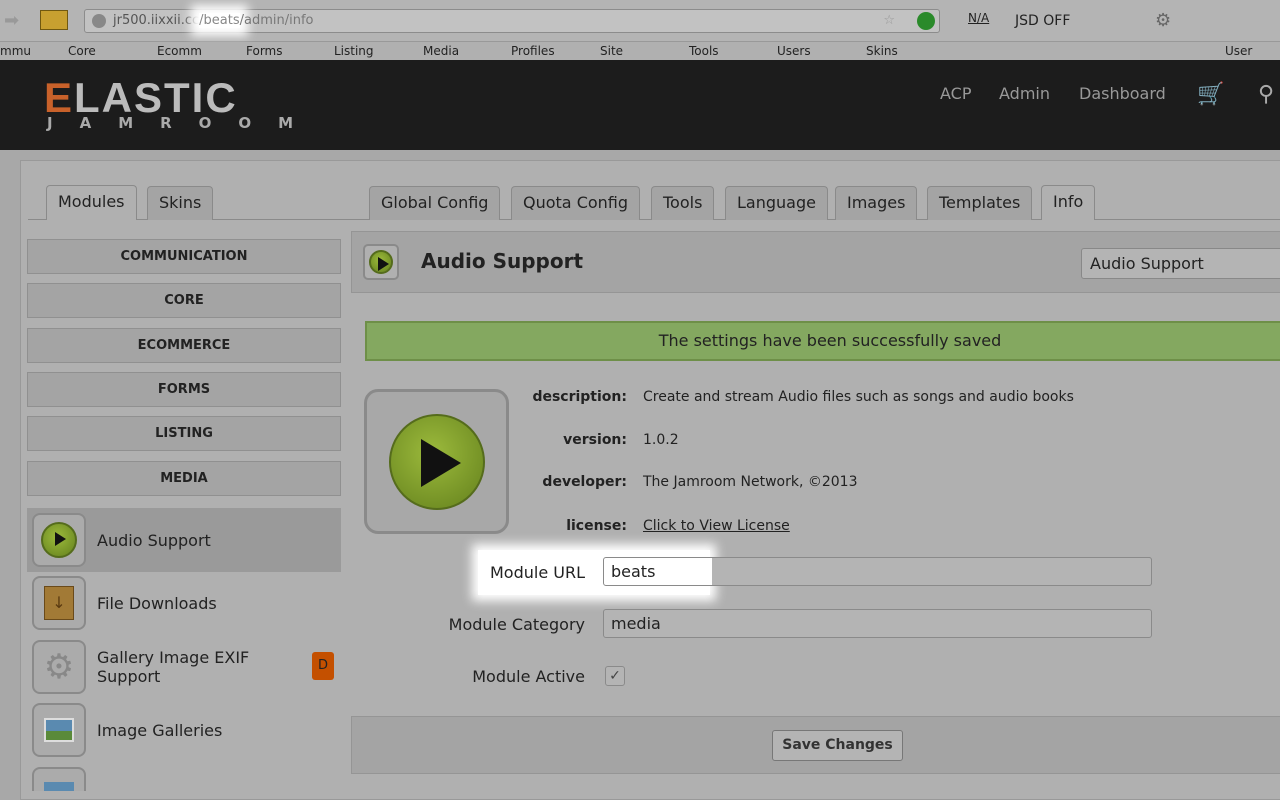  I want to click on module-header: Audio Support Audio Support, so click(815, 262).